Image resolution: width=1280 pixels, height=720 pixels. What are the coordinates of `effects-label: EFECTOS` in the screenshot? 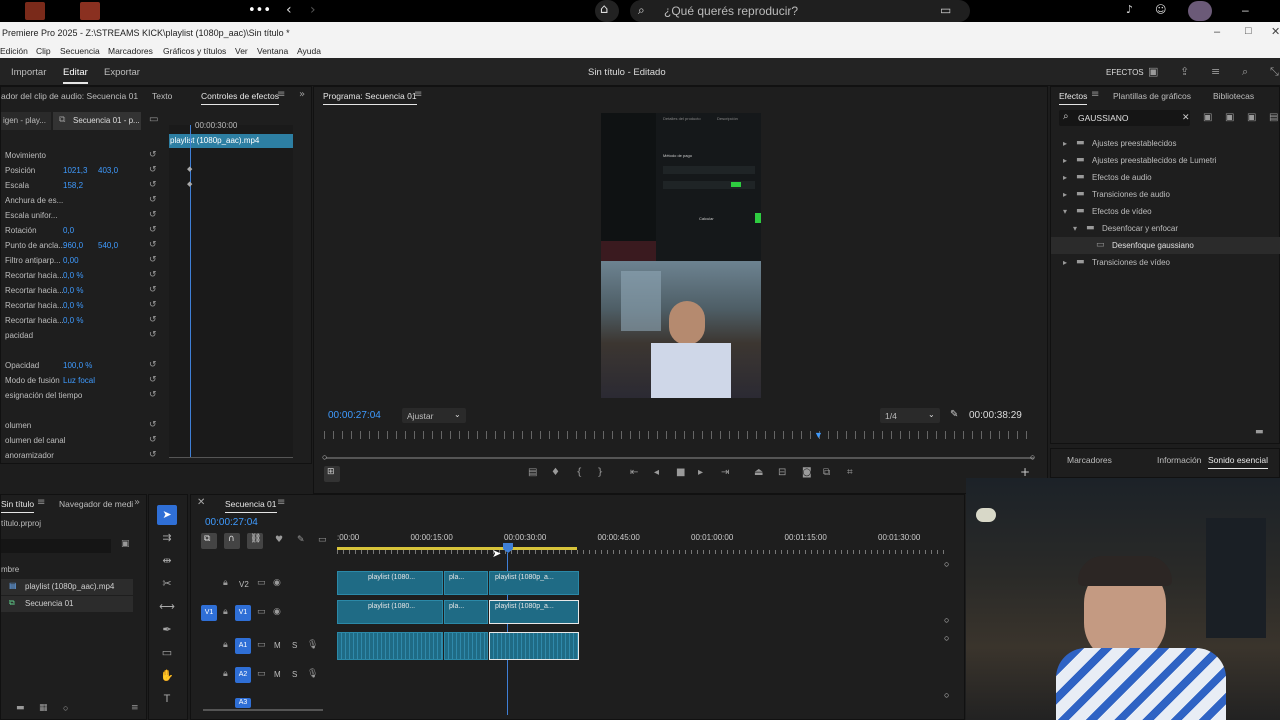 It's located at (1125, 72).